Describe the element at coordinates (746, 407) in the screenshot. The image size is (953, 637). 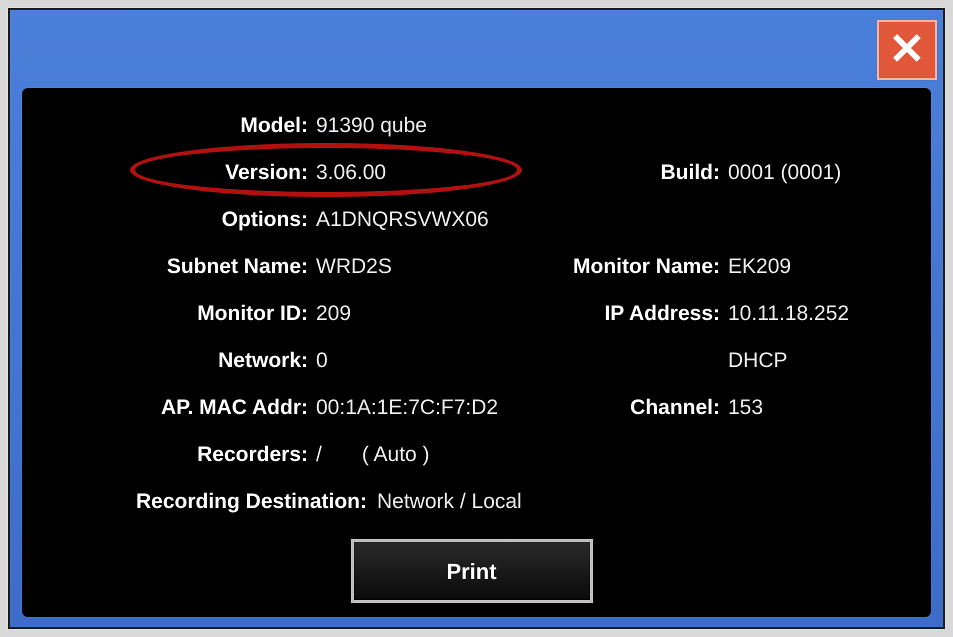
I see `field-value: 153` at that location.